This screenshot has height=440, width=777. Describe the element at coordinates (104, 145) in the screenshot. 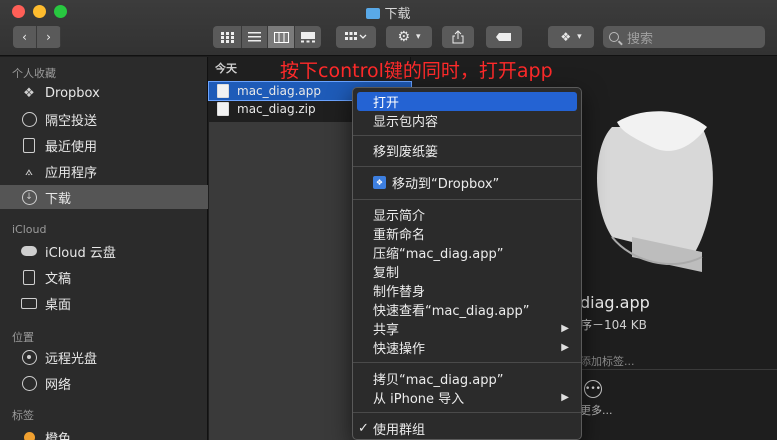

I see `sidebar-item-recents: 最近使用` at that location.